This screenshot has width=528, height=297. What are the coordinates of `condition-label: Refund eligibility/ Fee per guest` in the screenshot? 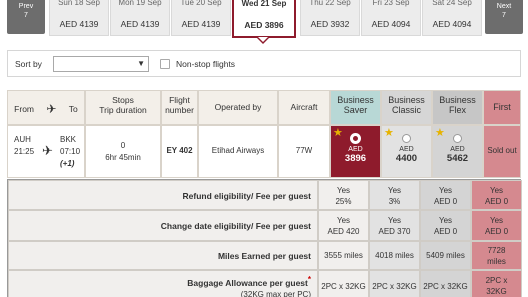 It's located at (163, 195).